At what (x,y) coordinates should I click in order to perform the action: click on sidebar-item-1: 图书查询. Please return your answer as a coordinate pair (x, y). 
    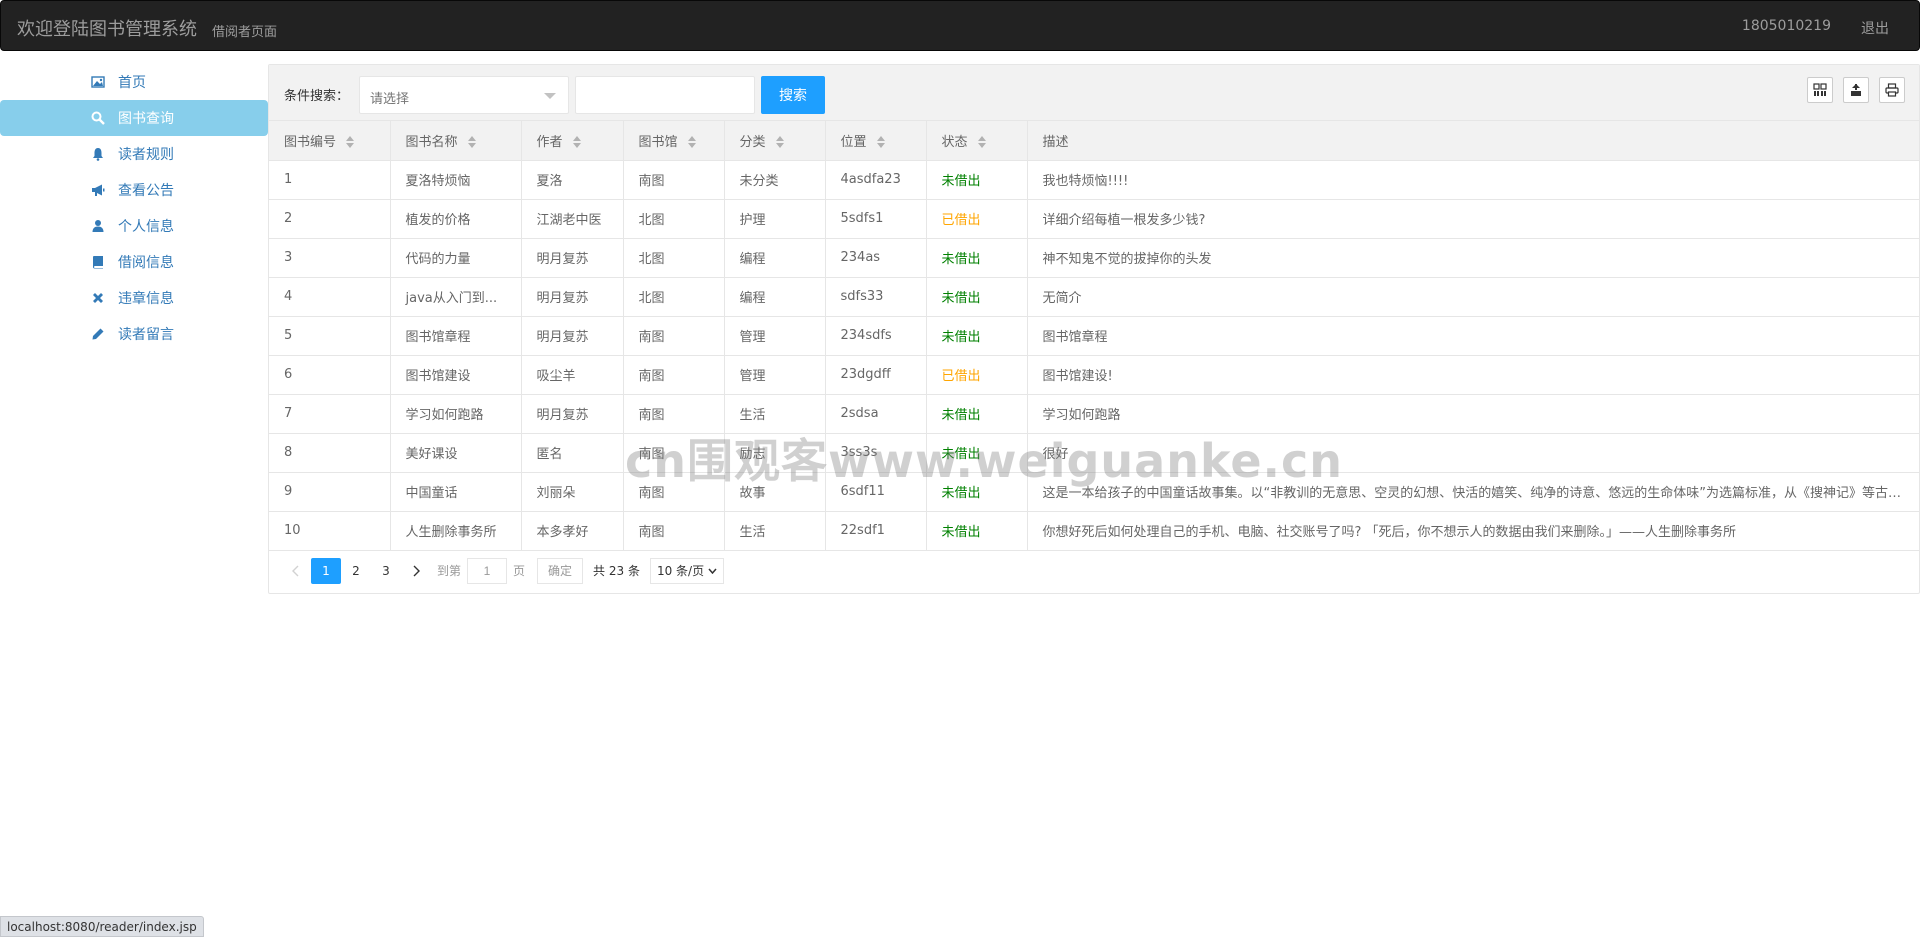
    Looking at the image, I should click on (134, 118).